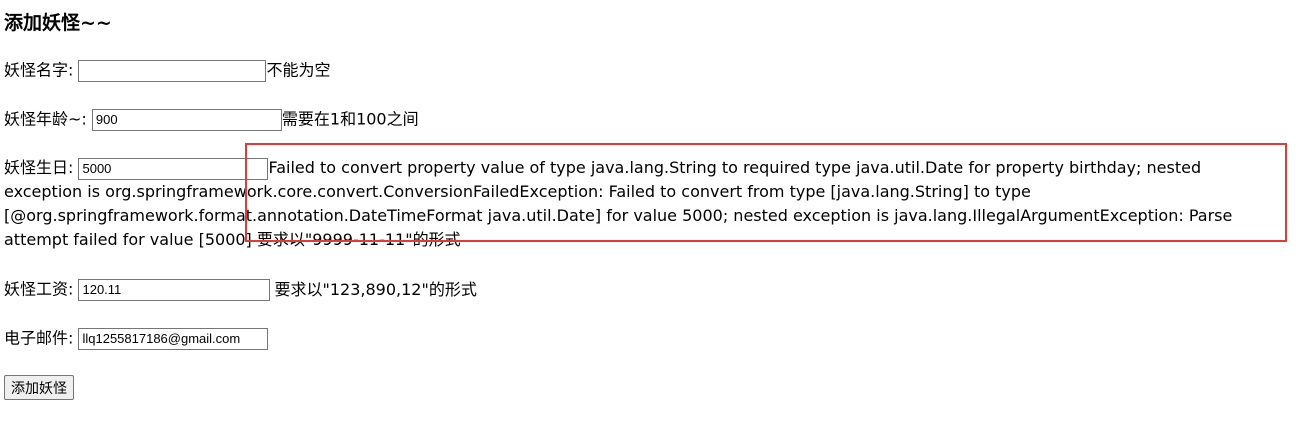 The width and height of the screenshot is (1312, 427). What do you see at coordinates (41, 338) in the screenshot?
I see `email-label: 电子邮件:` at bounding box center [41, 338].